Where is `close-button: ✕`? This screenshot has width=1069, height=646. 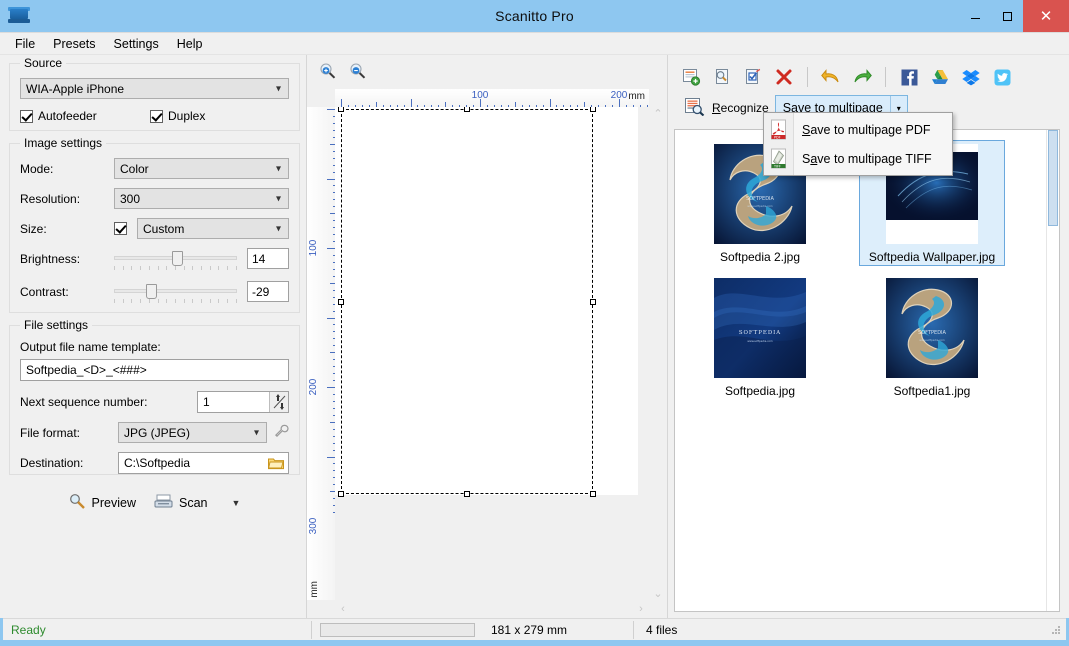
close-button: ✕ is located at coordinates (1046, 16).